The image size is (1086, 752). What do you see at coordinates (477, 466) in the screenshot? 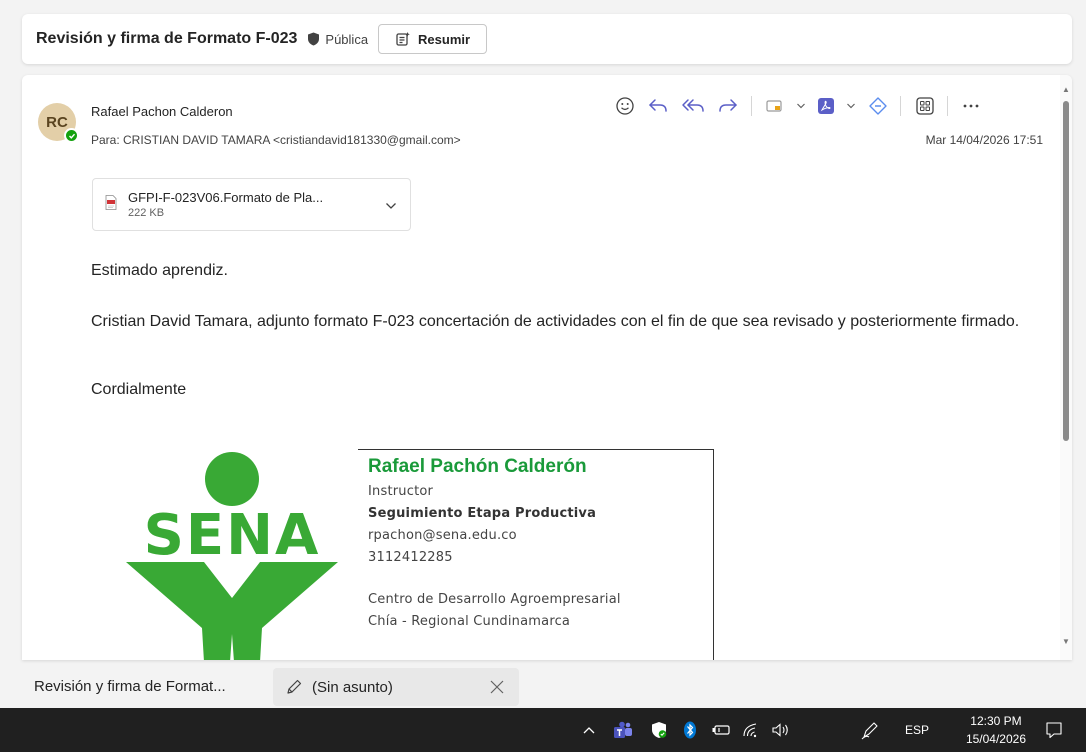
I see `signature-name: Rafael Pachón Calderón` at bounding box center [477, 466].